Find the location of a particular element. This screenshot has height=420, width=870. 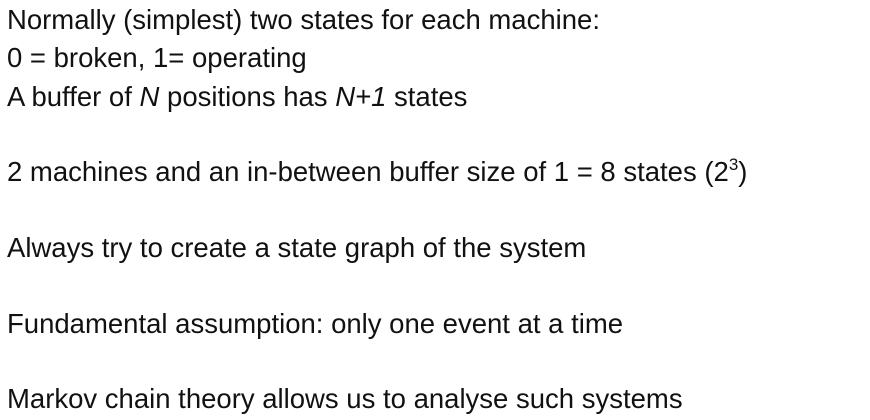

buffer-text-part3: states is located at coordinates (427, 96).